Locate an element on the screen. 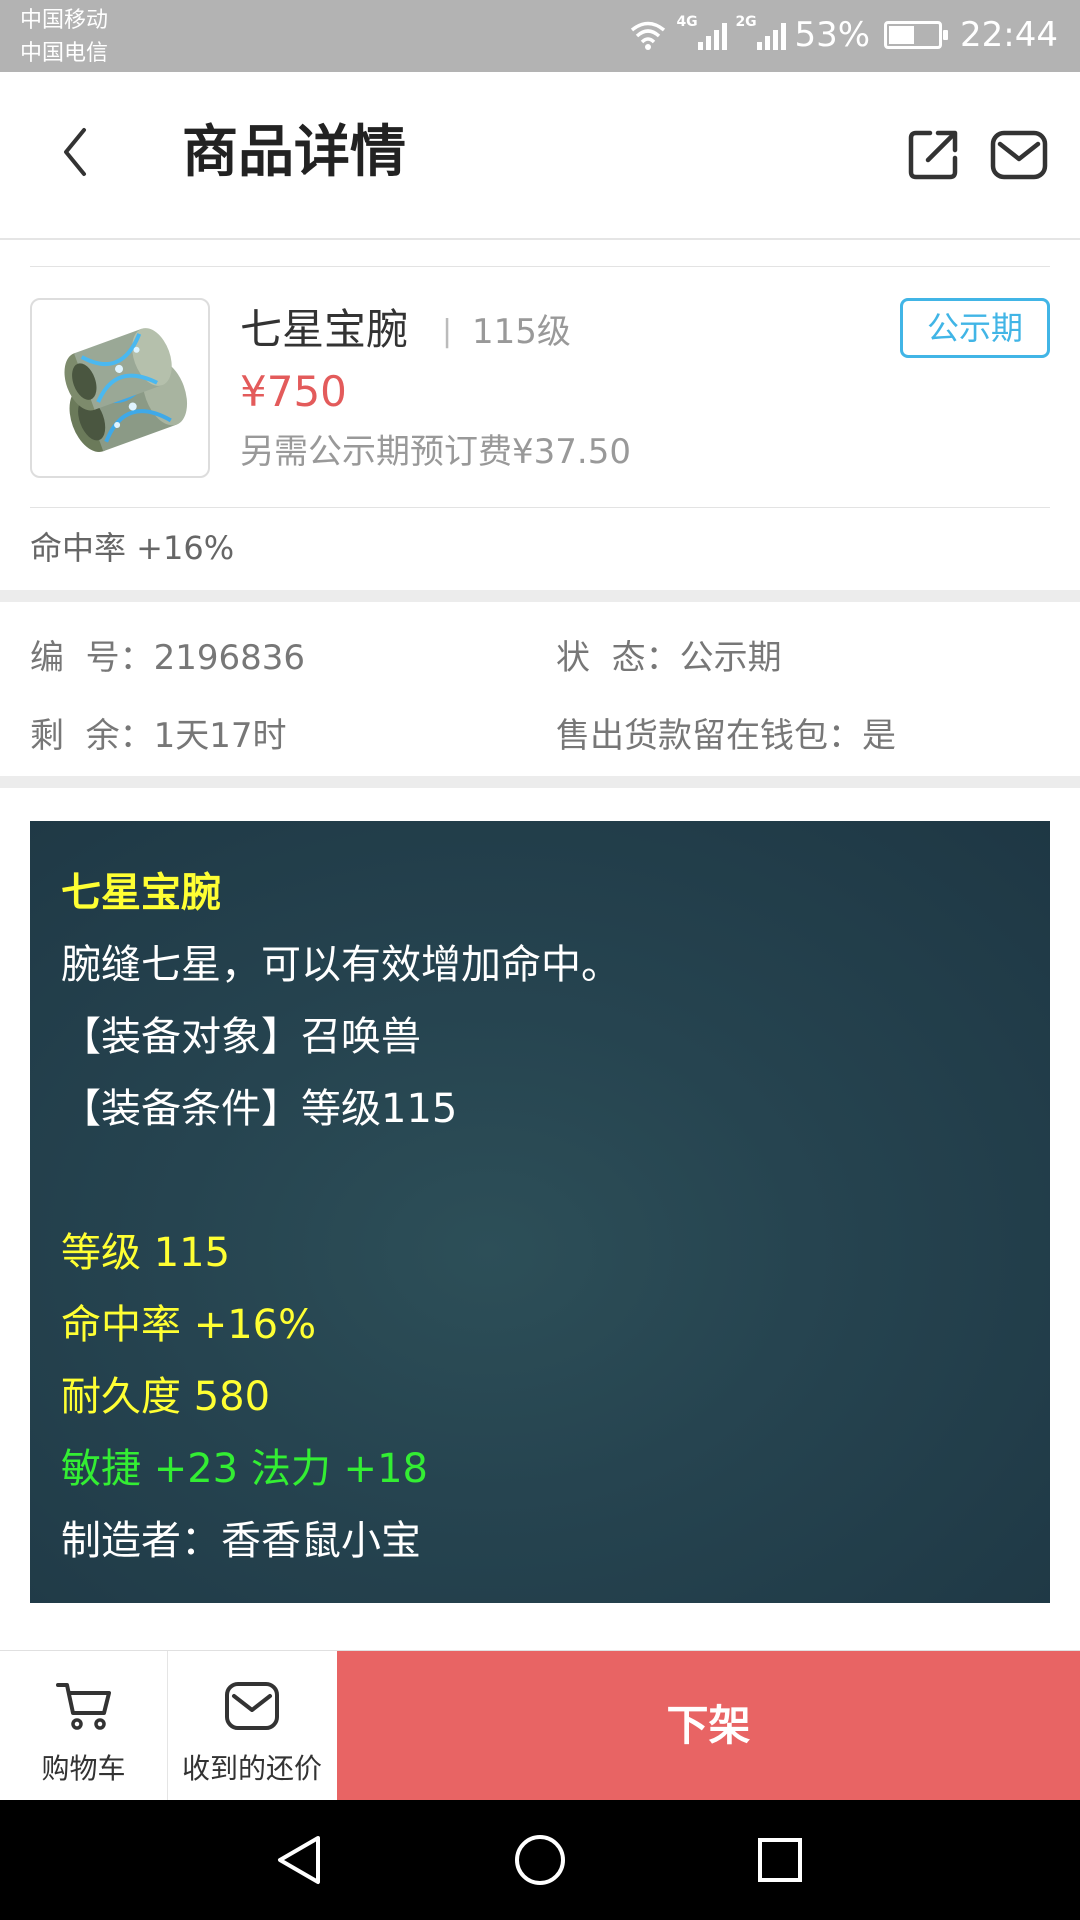 Image resolution: width=1080 pixels, height=1920 pixels. triangle-back-icon is located at coordinates (299, 1860).